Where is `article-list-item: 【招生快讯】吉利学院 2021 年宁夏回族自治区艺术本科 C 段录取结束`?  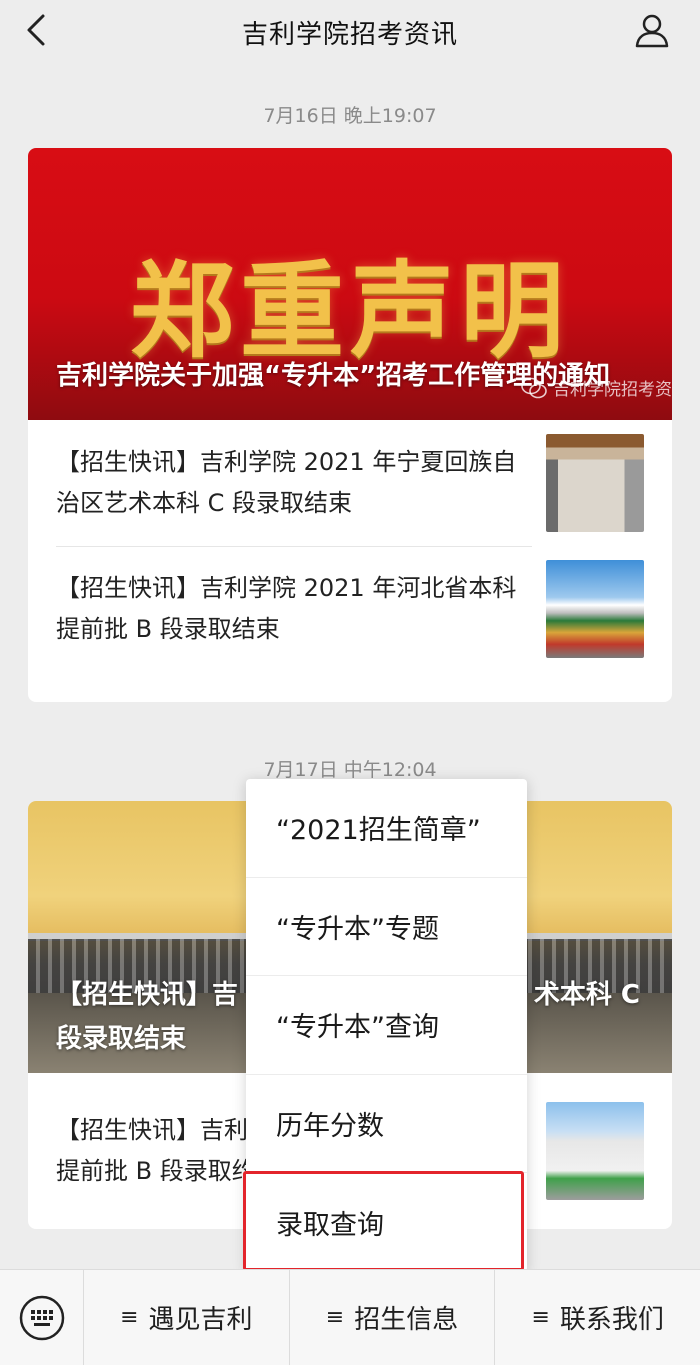
article-list-item: 【招生快讯】吉利学院 2021 年宁夏回族自治区艺术本科 C 段录取结束 is located at coordinates (350, 483).